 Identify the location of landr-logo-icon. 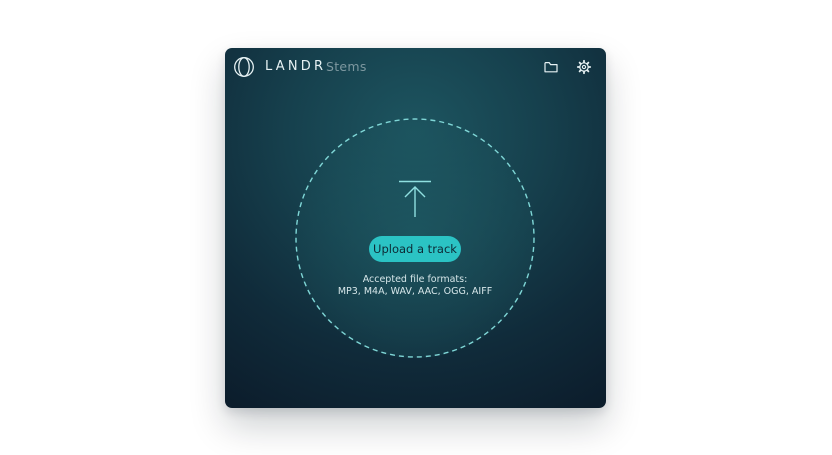
(244, 67).